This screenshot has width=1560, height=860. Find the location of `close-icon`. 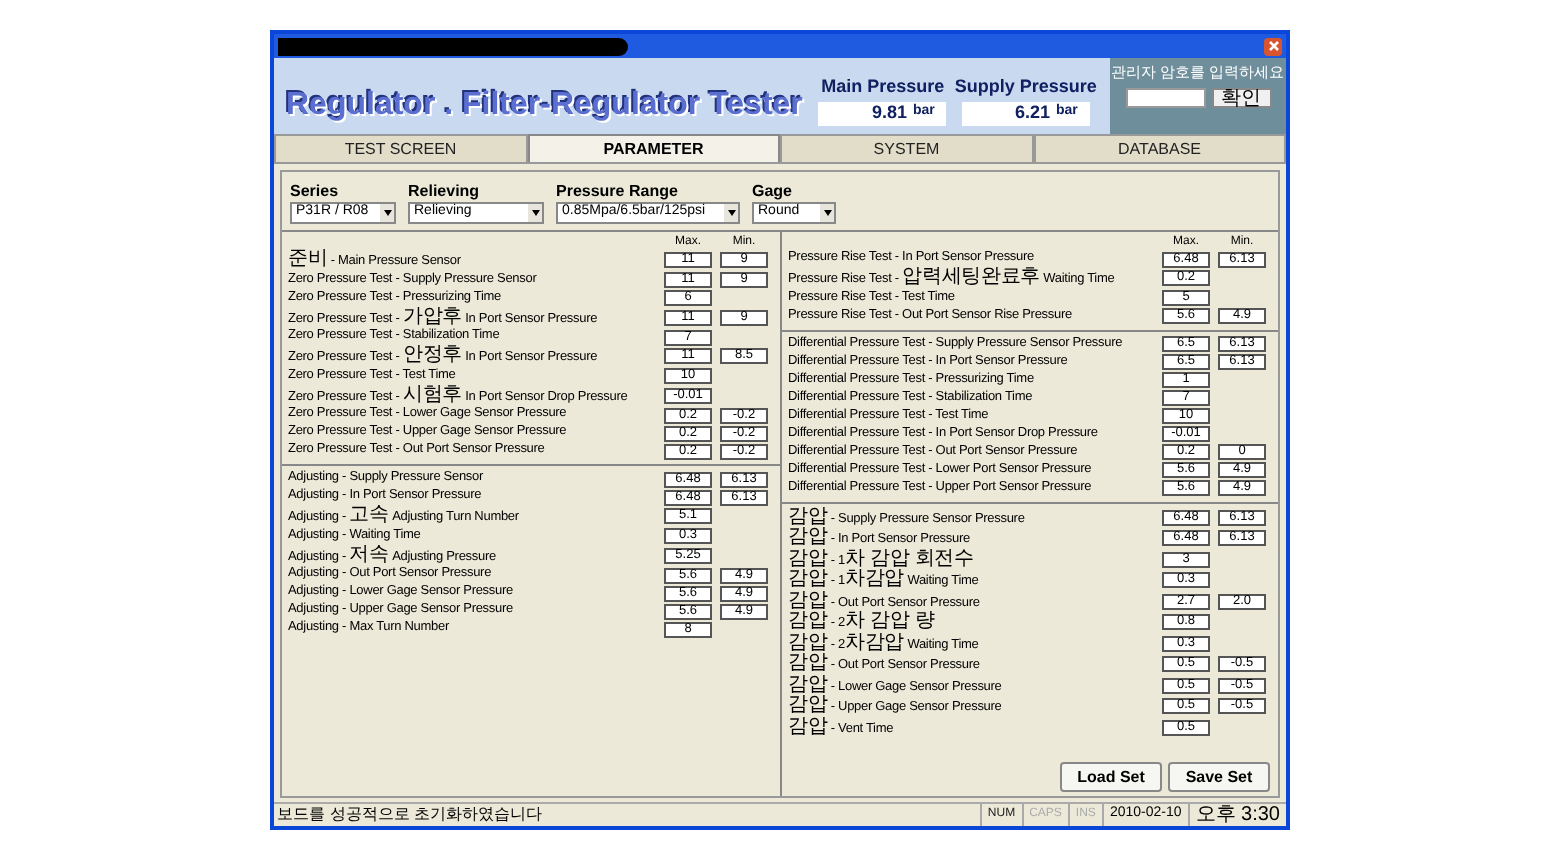

close-icon is located at coordinates (1273, 46).